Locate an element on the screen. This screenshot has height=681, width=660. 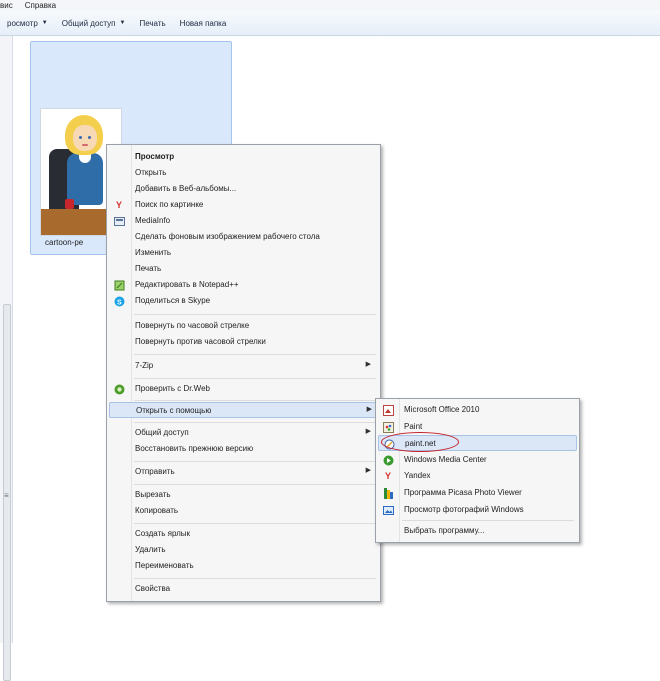
submenu-item-windows-photo-viewer: Просмотр фотографий Windows is located at coordinates (477, 510).